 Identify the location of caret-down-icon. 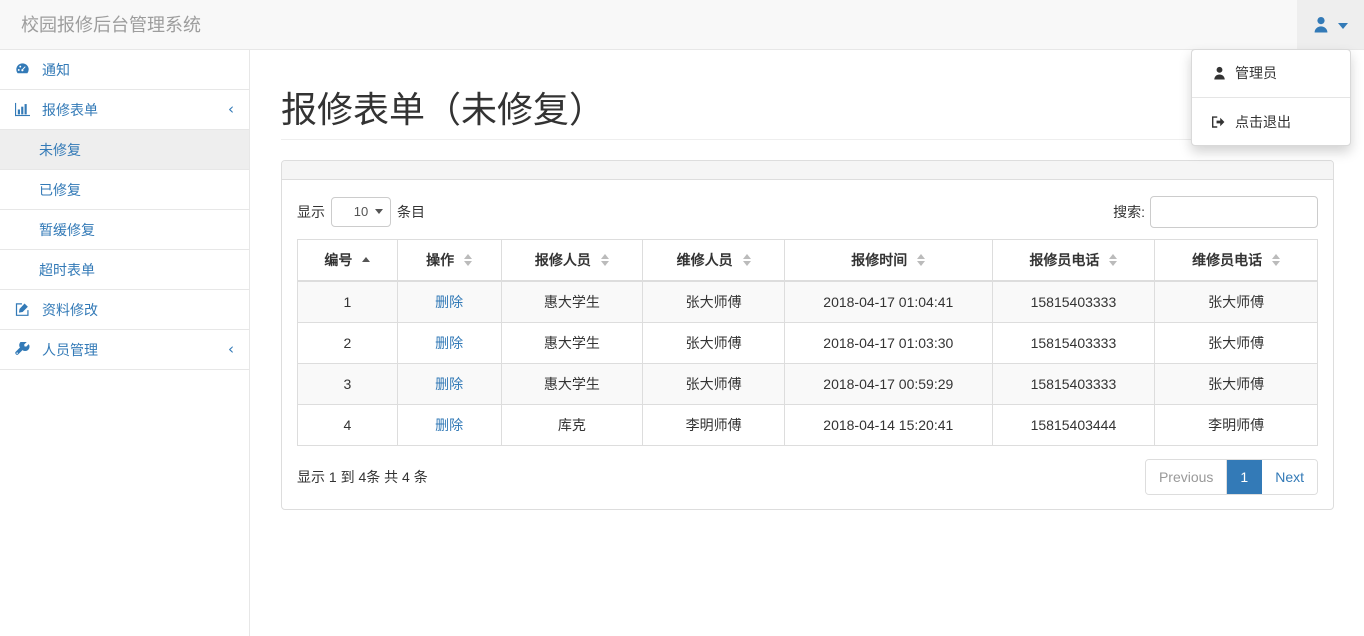
(1343, 25).